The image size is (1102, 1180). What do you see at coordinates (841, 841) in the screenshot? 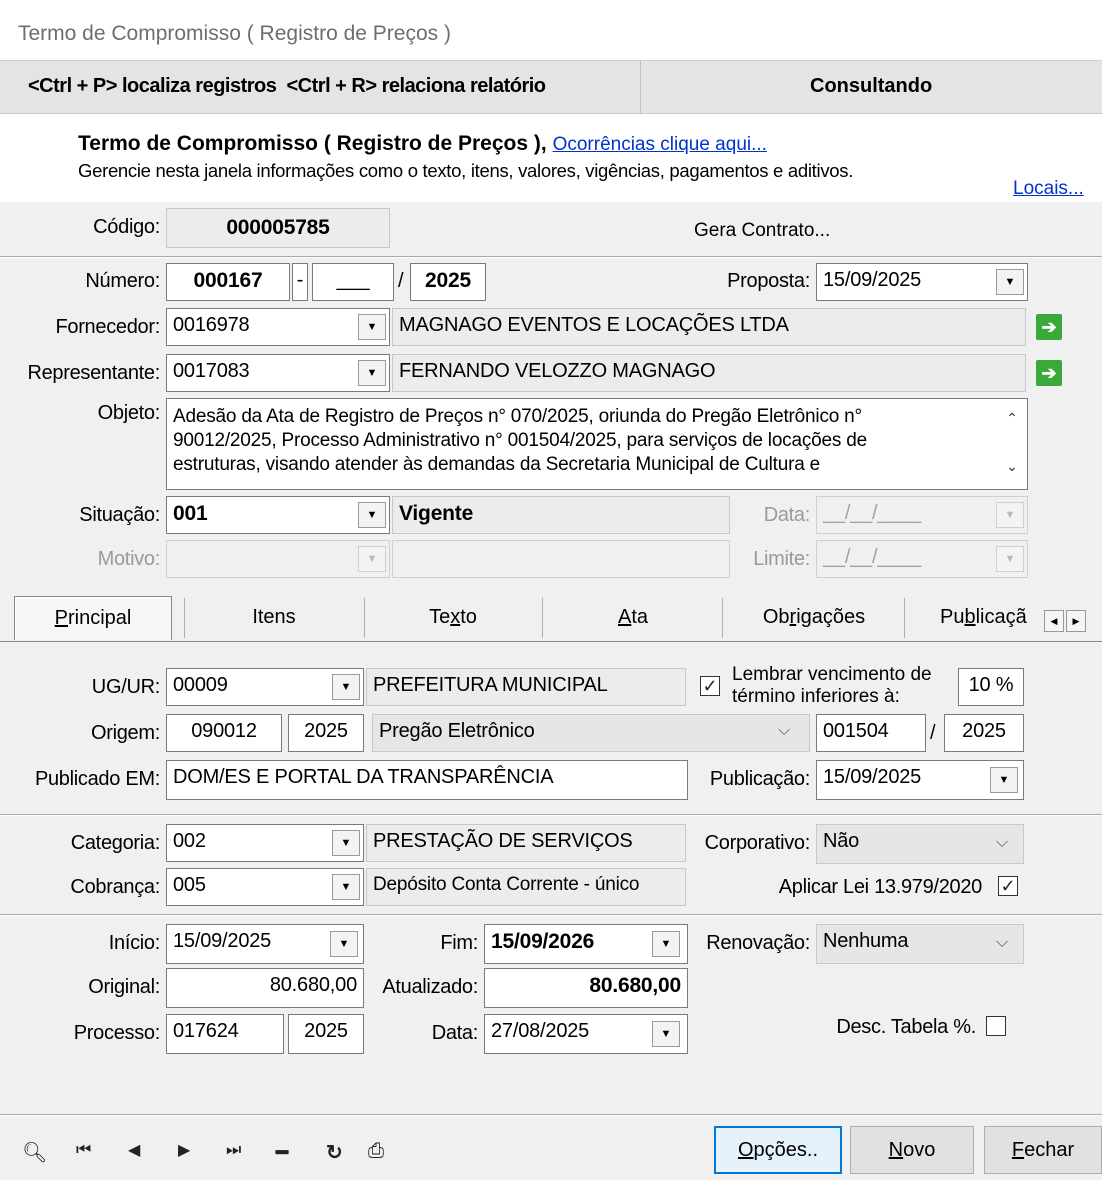
I see `corporativo-value: Não` at bounding box center [841, 841].